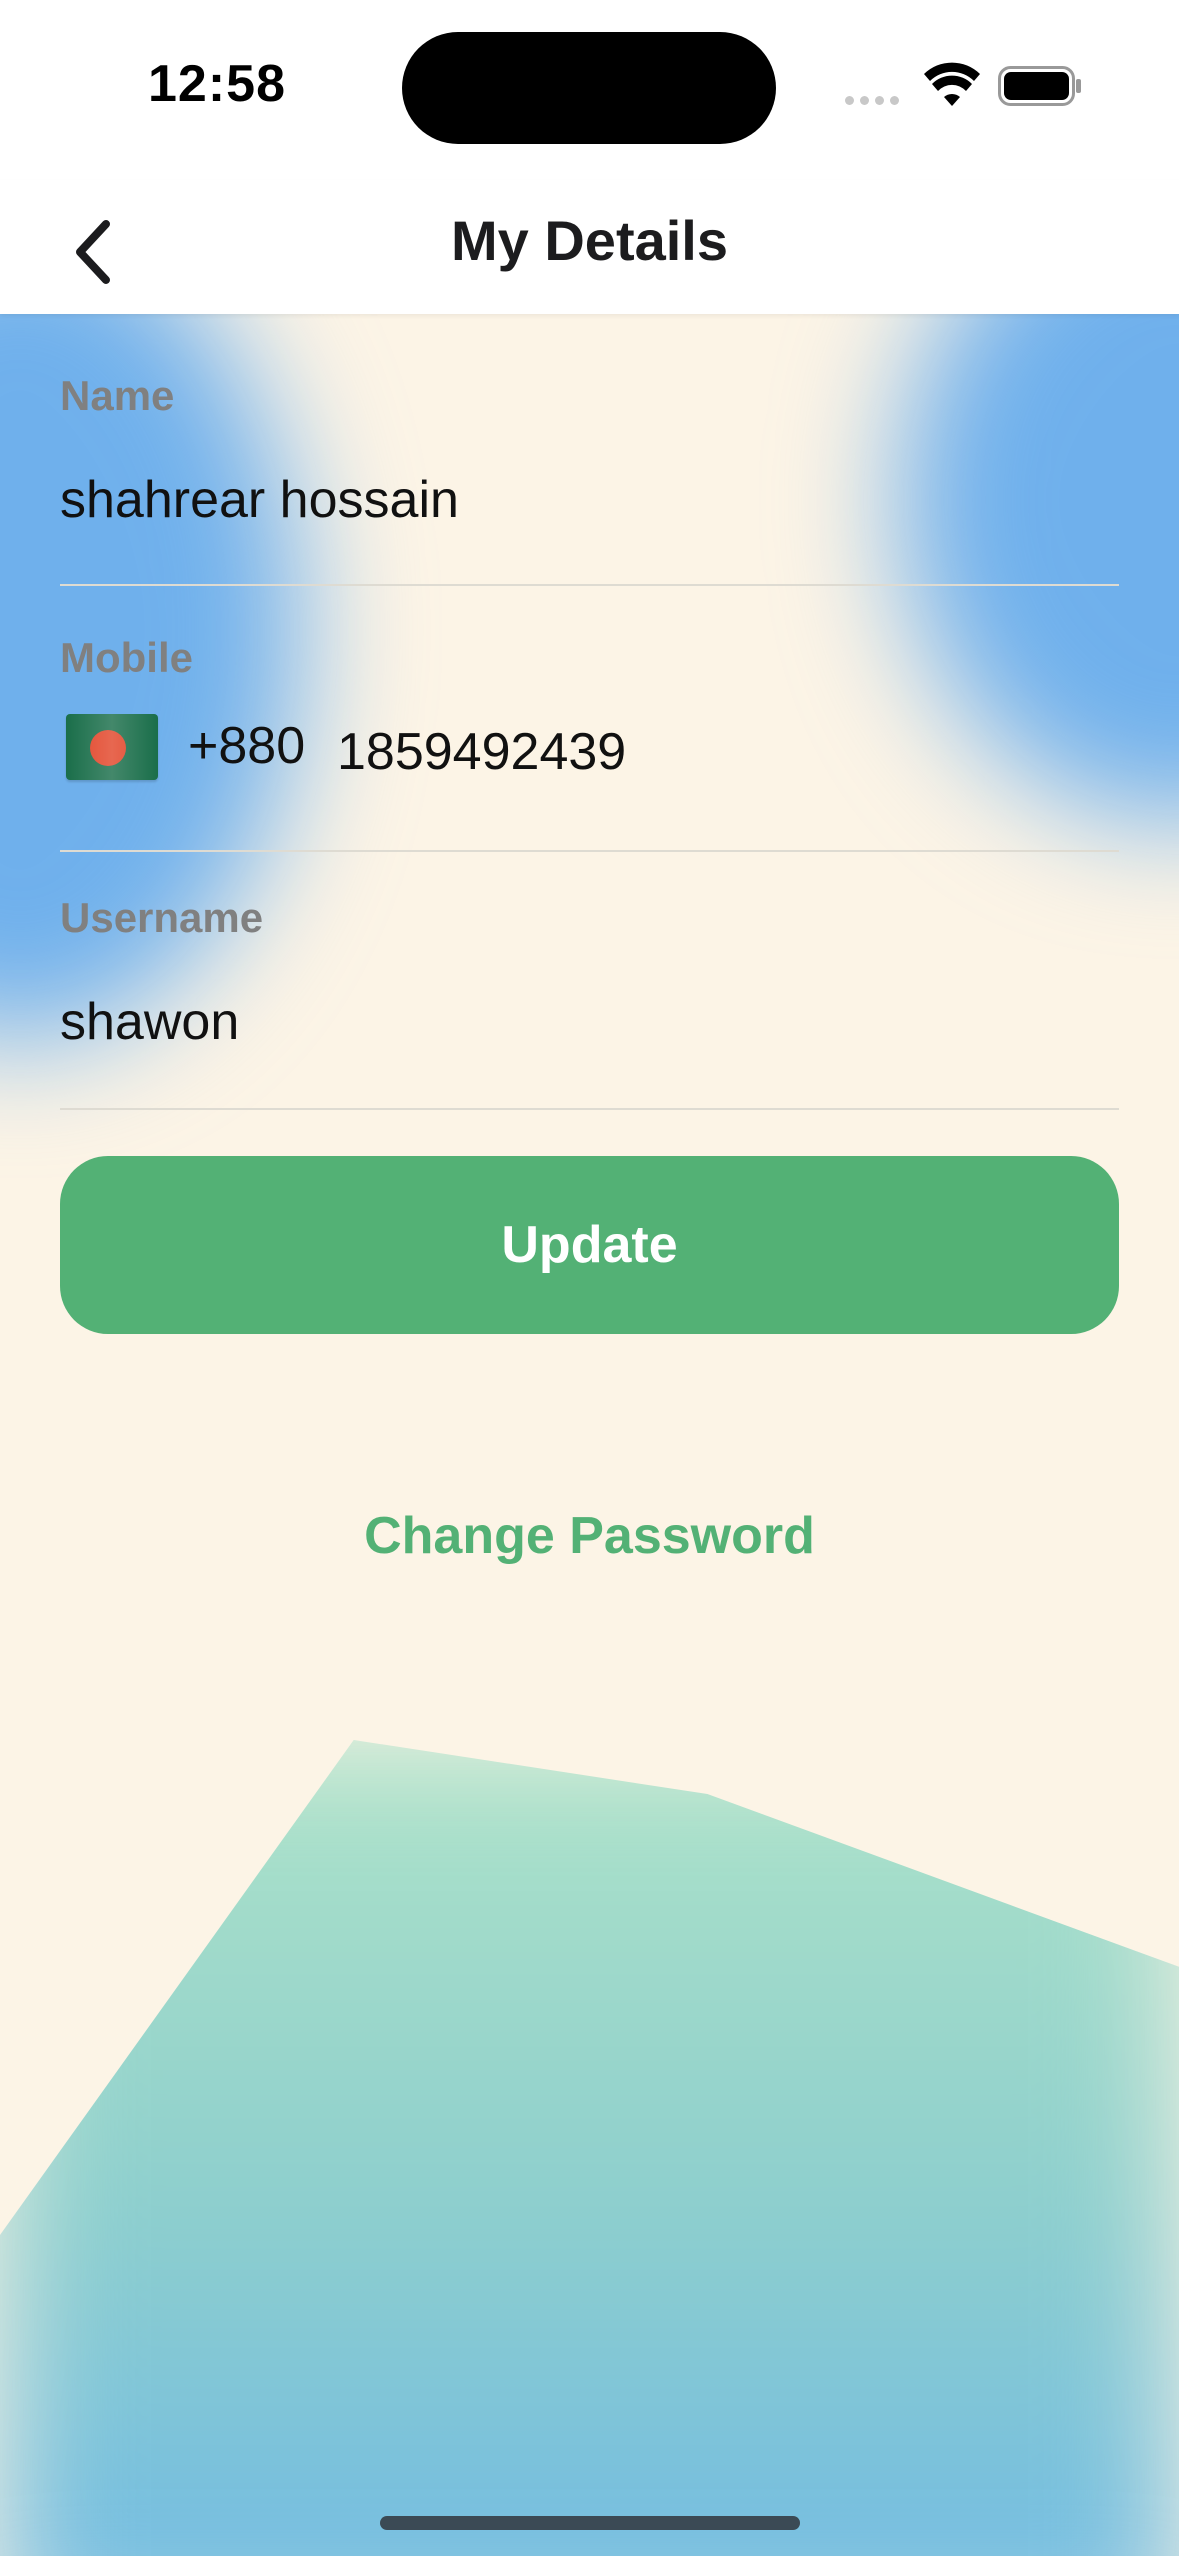  I want to click on status-bar: 12:58, so click(589, 90).